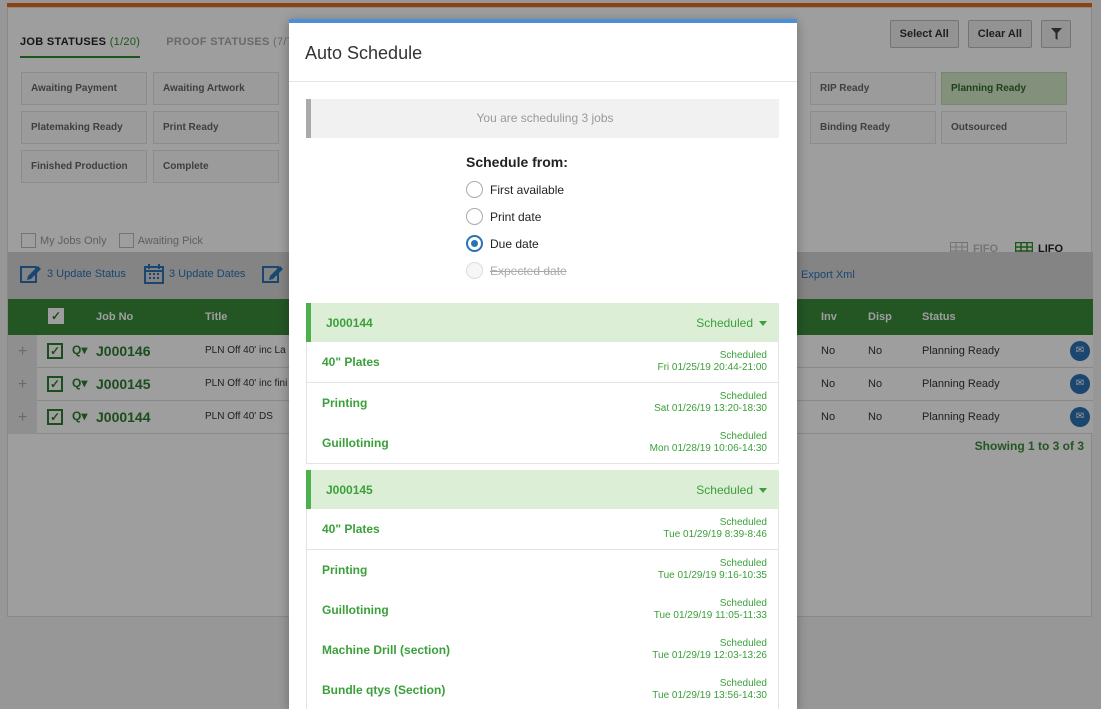  Describe the element at coordinates (709, 695) in the screenshot. I see `task-time: Tue 01/29/19 13:56-14:30` at that location.